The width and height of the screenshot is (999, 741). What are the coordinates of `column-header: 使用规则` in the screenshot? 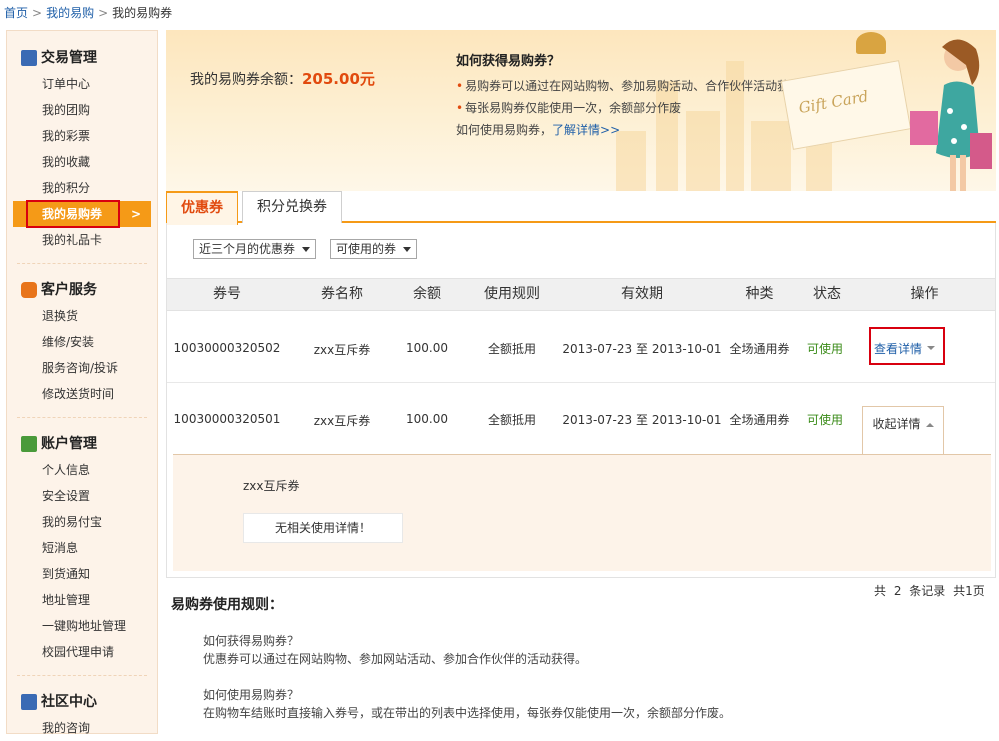 It's located at (512, 294).